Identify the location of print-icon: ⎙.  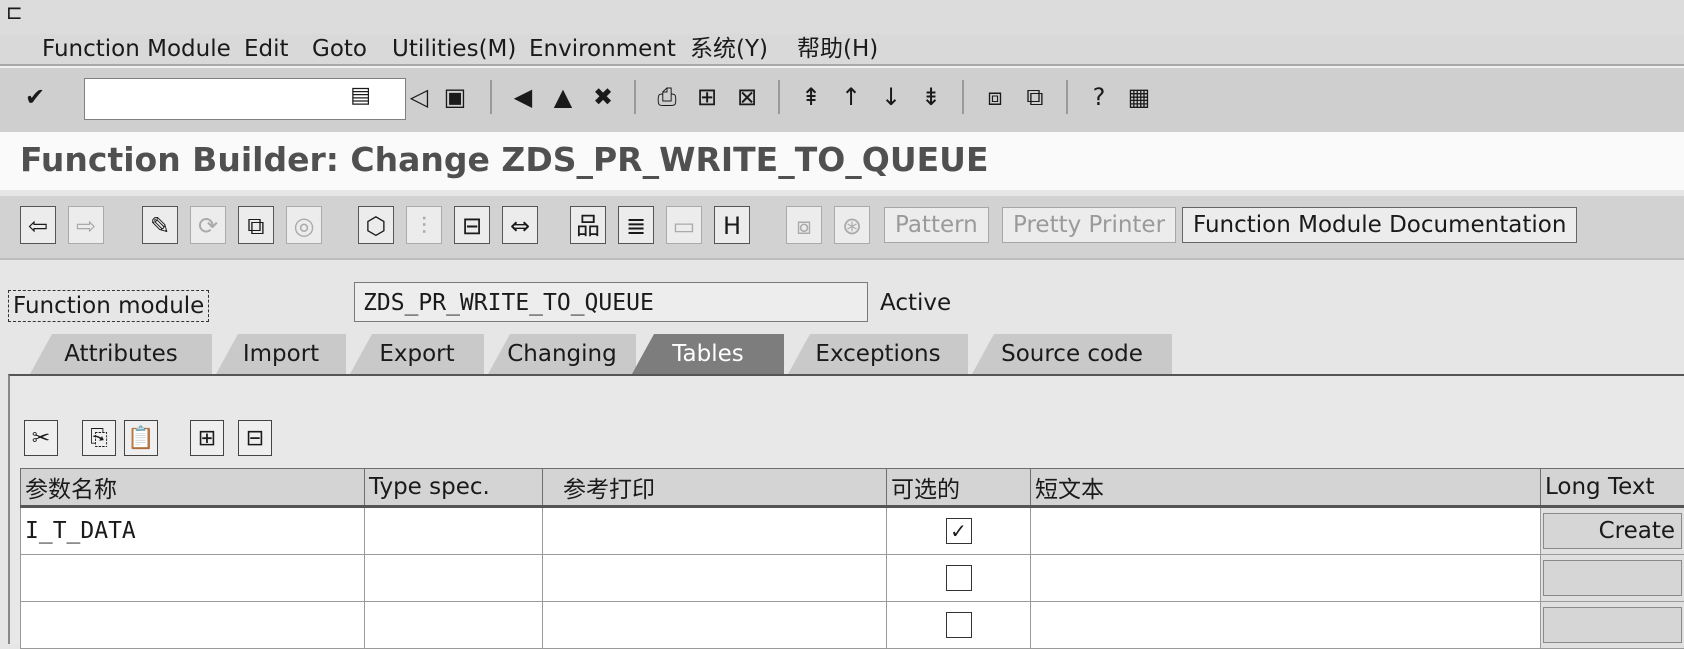
(667, 97).